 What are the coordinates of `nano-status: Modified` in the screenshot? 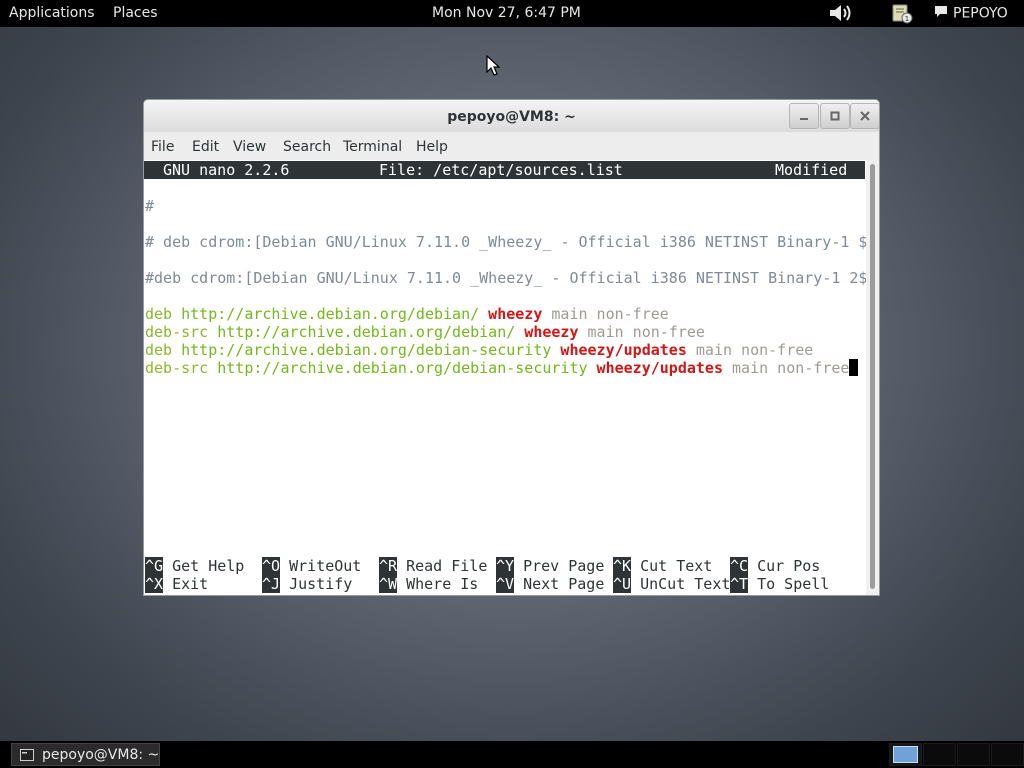 It's located at (811, 170).